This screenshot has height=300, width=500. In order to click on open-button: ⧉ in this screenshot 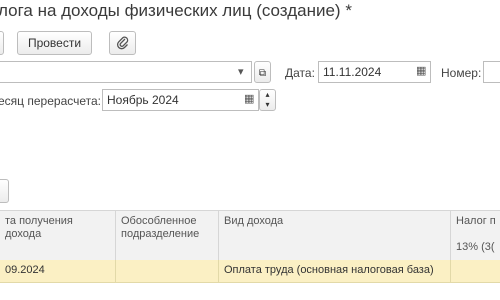, I will do `click(262, 72)`.